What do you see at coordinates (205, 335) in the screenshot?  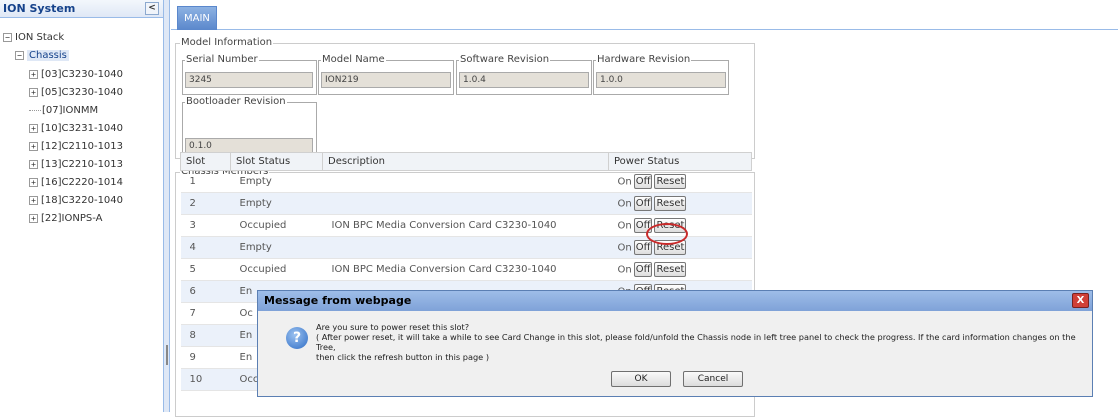 I see `slot-cell: 8` at bounding box center [205, 335].